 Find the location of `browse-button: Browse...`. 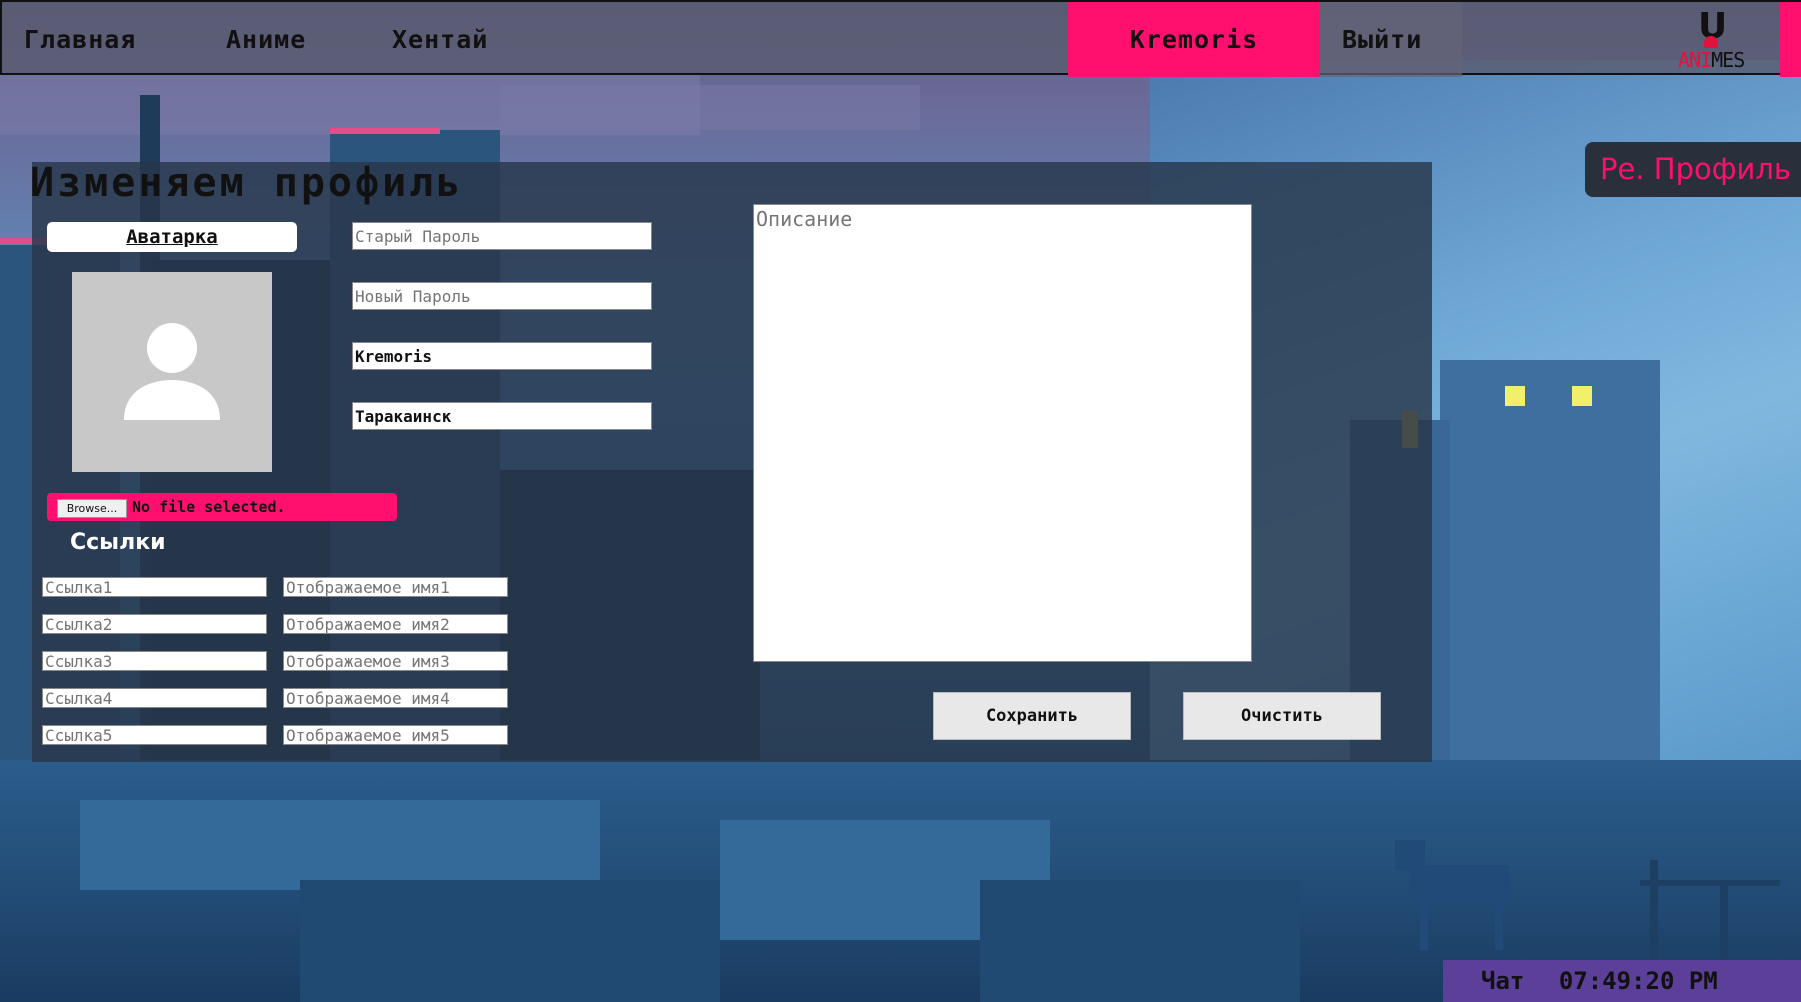

browse-button: Browse... is located at coordinates (92, 508).